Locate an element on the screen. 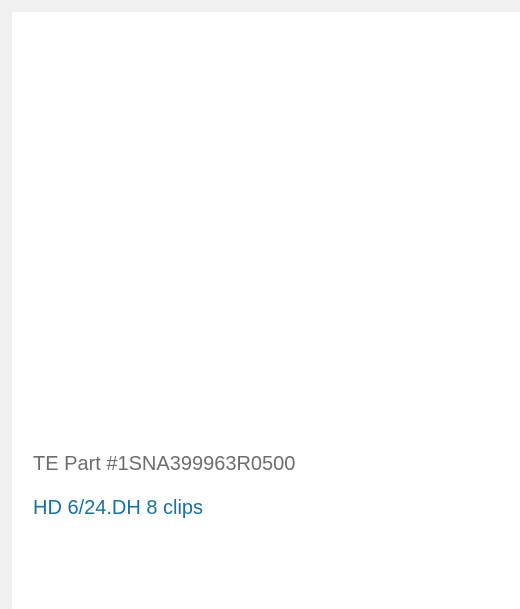 This screenshot has width=520, height=609. card-top-border is located at coordinates (260, 6).